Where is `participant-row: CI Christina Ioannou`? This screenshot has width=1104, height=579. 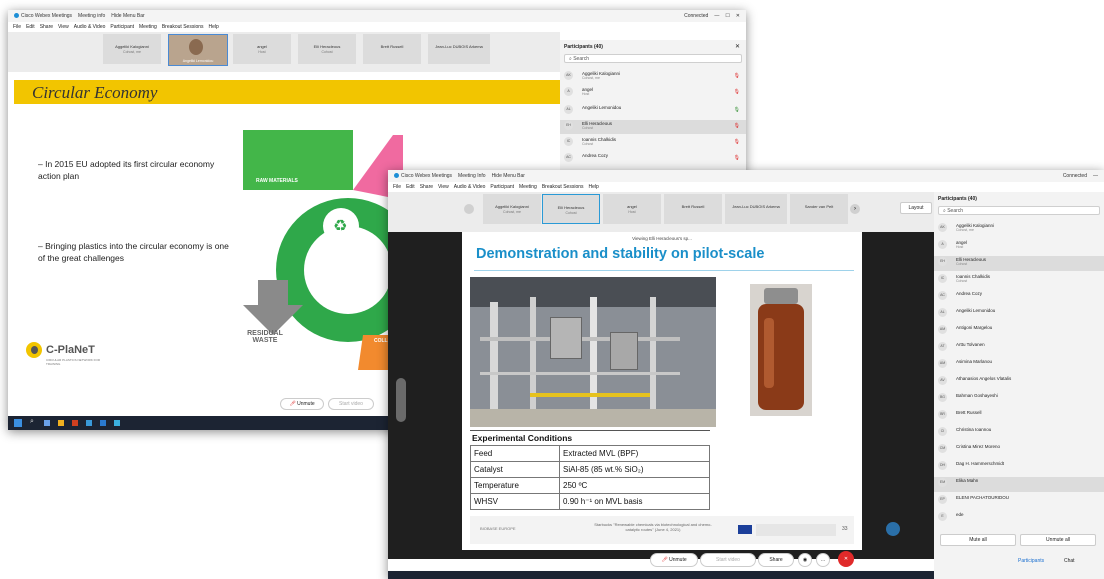
participant-row: CI Christina Ioannou is located at coordinates (1019, 433).